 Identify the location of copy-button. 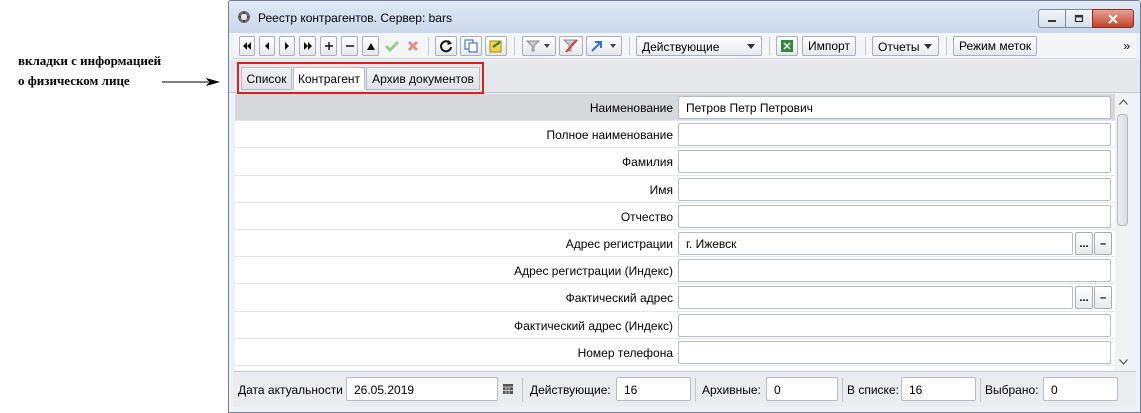
(471, 46).